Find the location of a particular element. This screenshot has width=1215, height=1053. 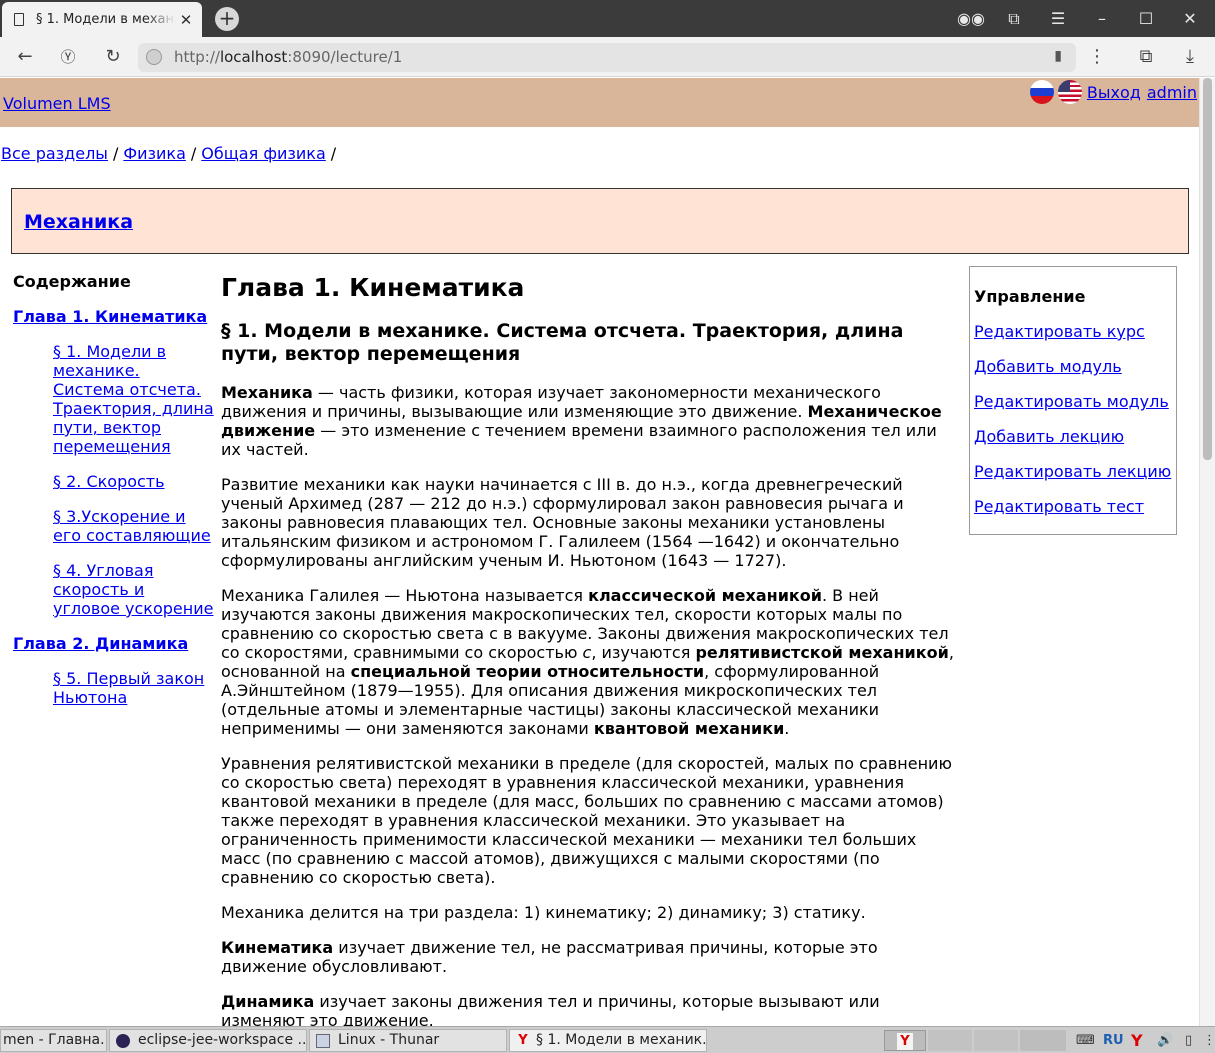

edit-lecture-link: Редактировать лекцию is located at coordinates (1073, 471).